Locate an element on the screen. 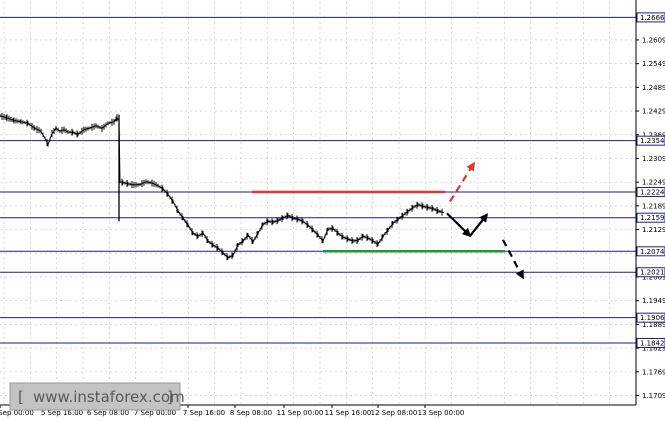 The image size is (665, 421). y-tick-label: 1.1769 is located at coordinates (653, 372).